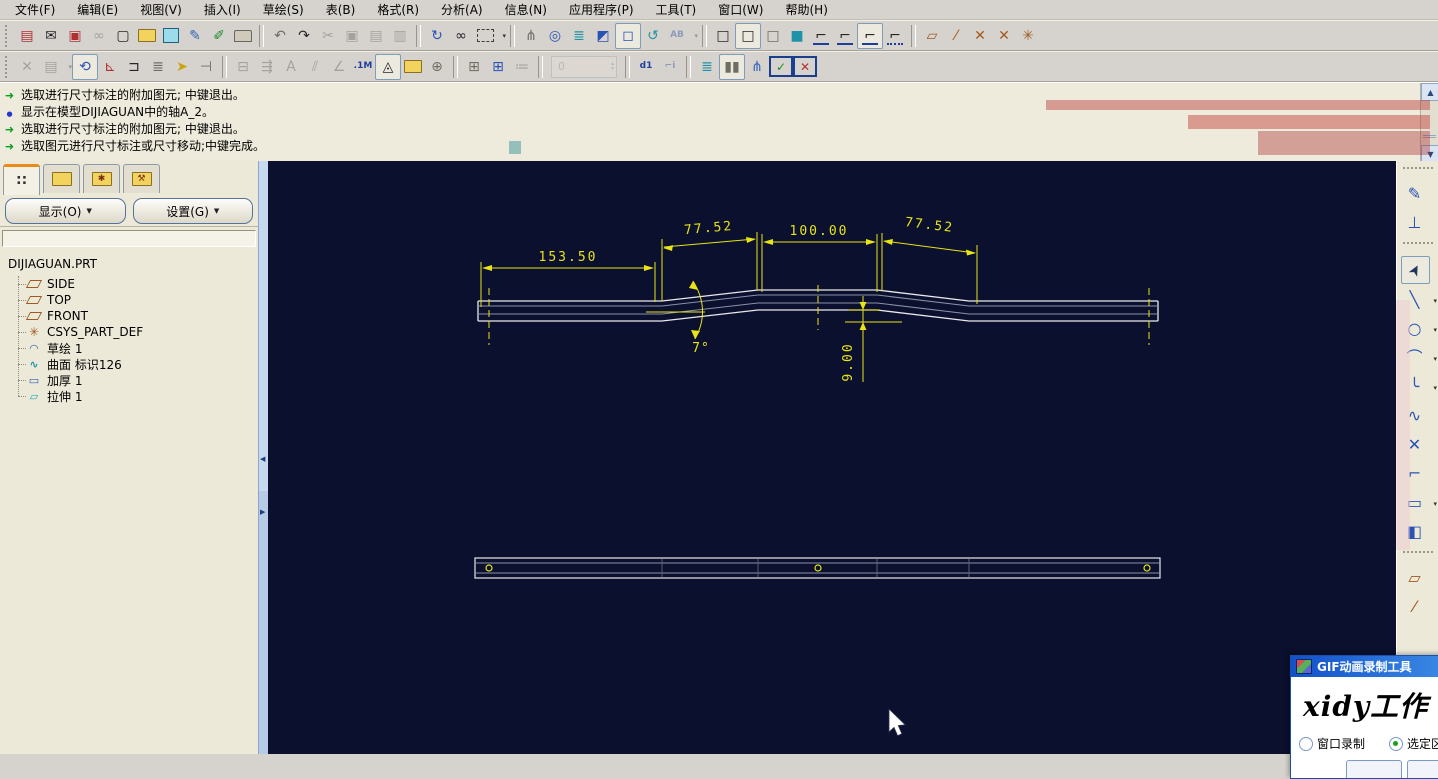 This screenshot has width=1438, height=779. I want to click on undo-button: ↶, so click(280, 36).